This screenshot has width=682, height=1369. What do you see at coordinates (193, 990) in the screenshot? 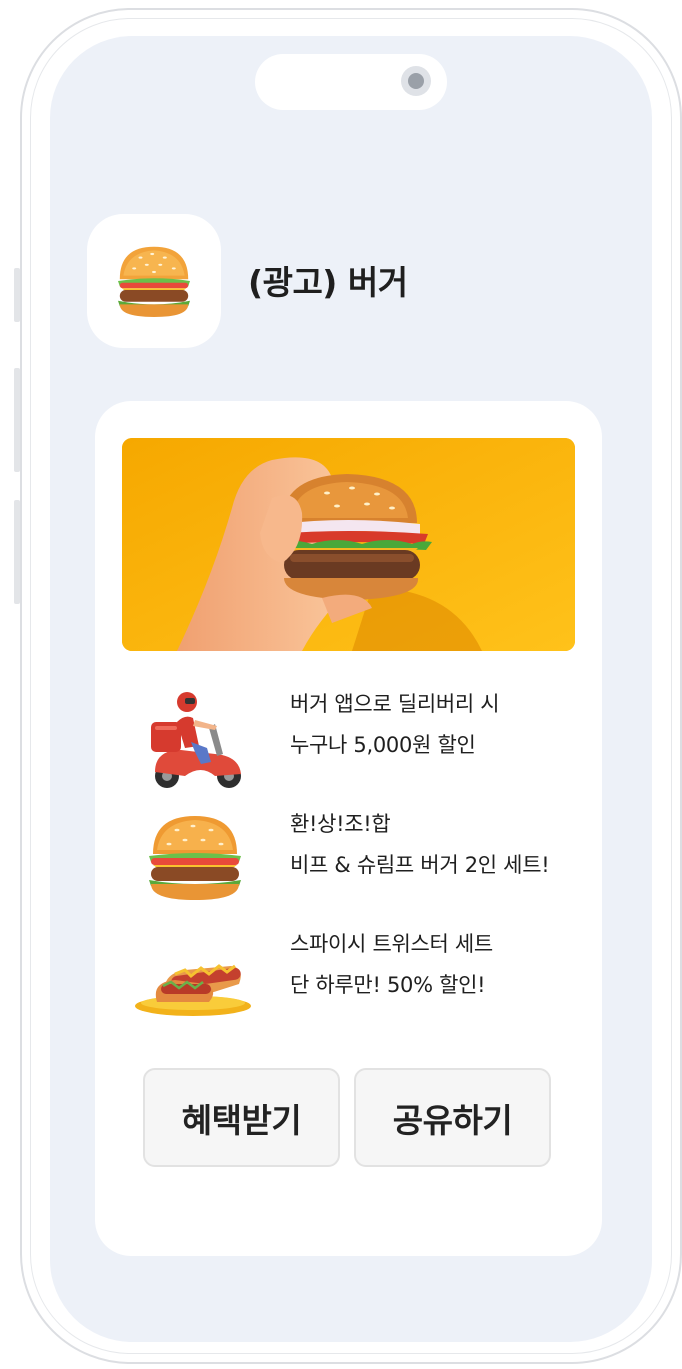
I see `hotdog-plate-icon` at bounding box center [193, 990].